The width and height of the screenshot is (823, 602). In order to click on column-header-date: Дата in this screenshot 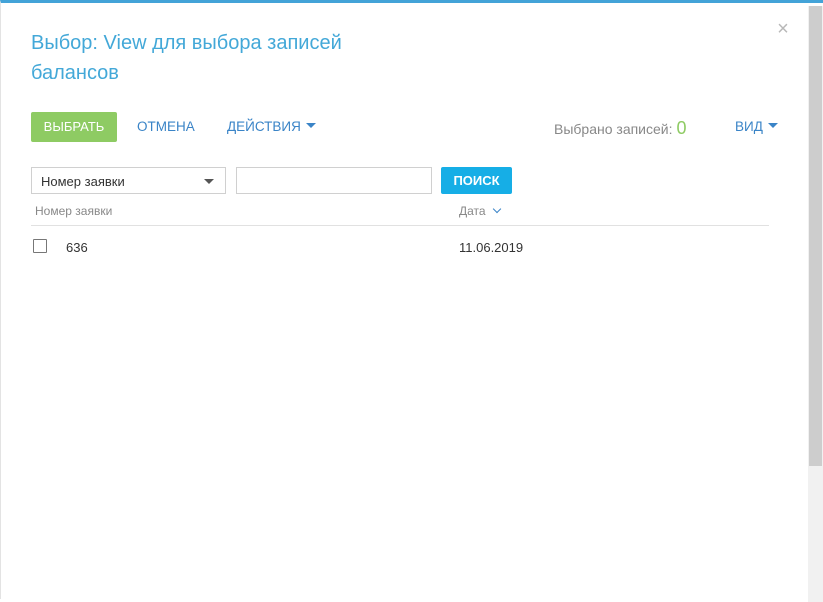, I will do `click(480, 211)`.